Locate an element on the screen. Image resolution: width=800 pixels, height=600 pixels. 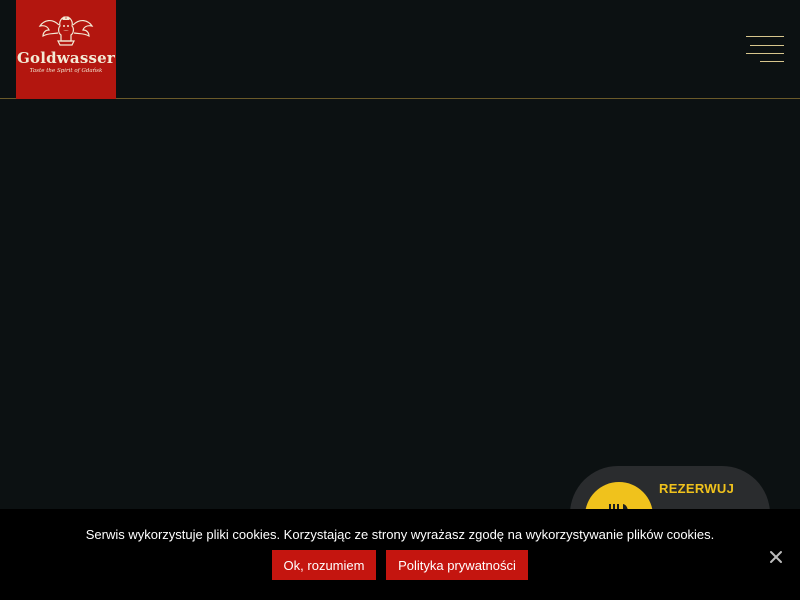
reserve-label: REZERWUJ is located at coordinates (697, 488).